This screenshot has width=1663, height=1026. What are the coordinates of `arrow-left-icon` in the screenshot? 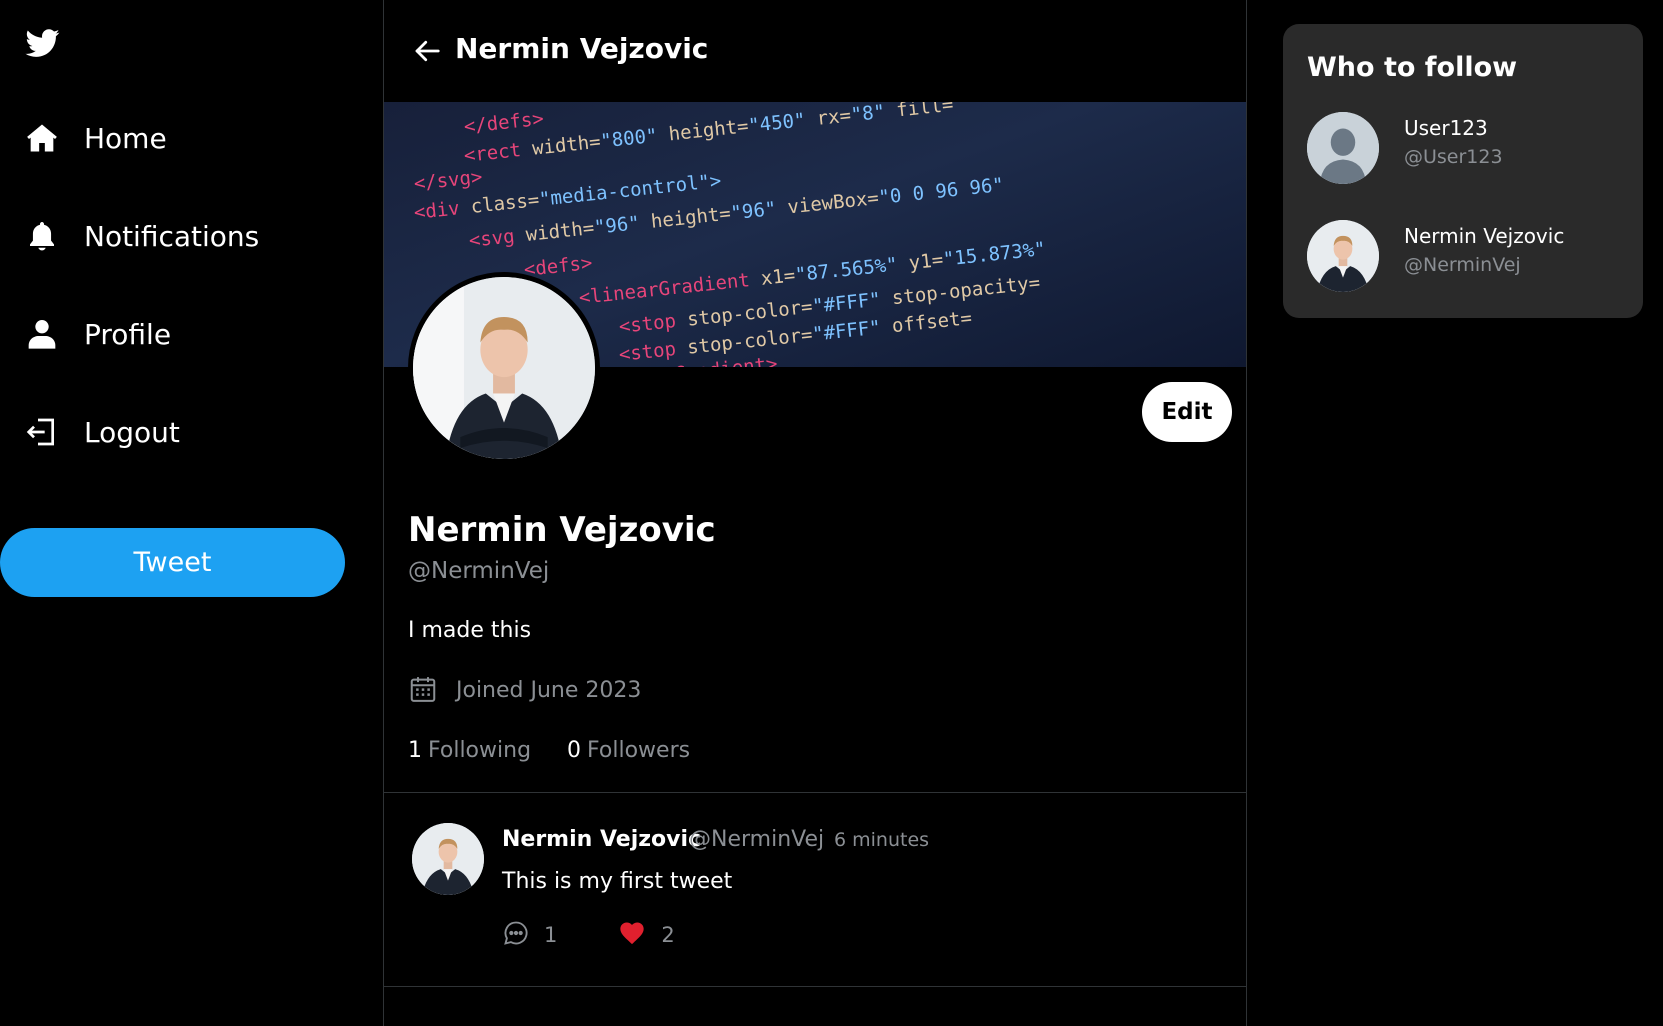 It's located at (427, 51).